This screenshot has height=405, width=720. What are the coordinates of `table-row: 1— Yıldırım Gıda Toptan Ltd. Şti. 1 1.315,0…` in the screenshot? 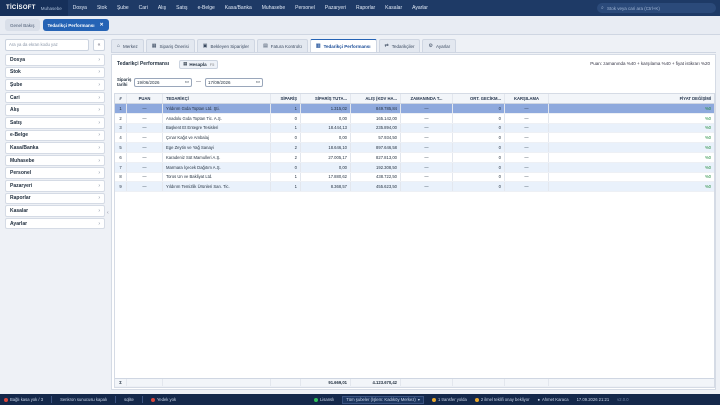 It's located at (414, 109).